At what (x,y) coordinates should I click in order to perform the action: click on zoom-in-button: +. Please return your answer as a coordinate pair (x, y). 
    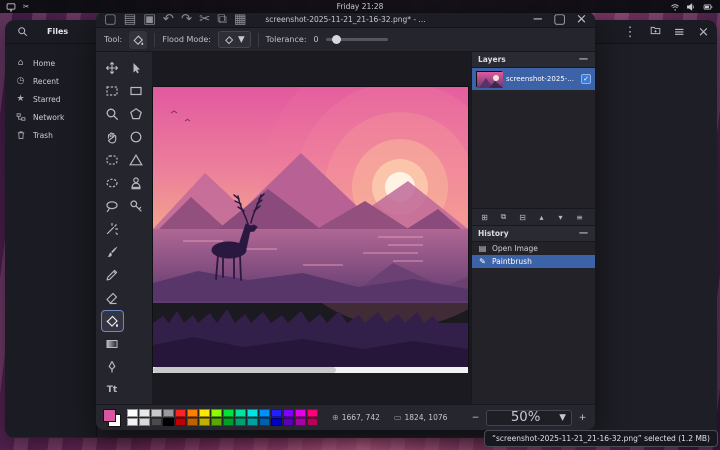
    Looking at the image, I should click on (582, 418).